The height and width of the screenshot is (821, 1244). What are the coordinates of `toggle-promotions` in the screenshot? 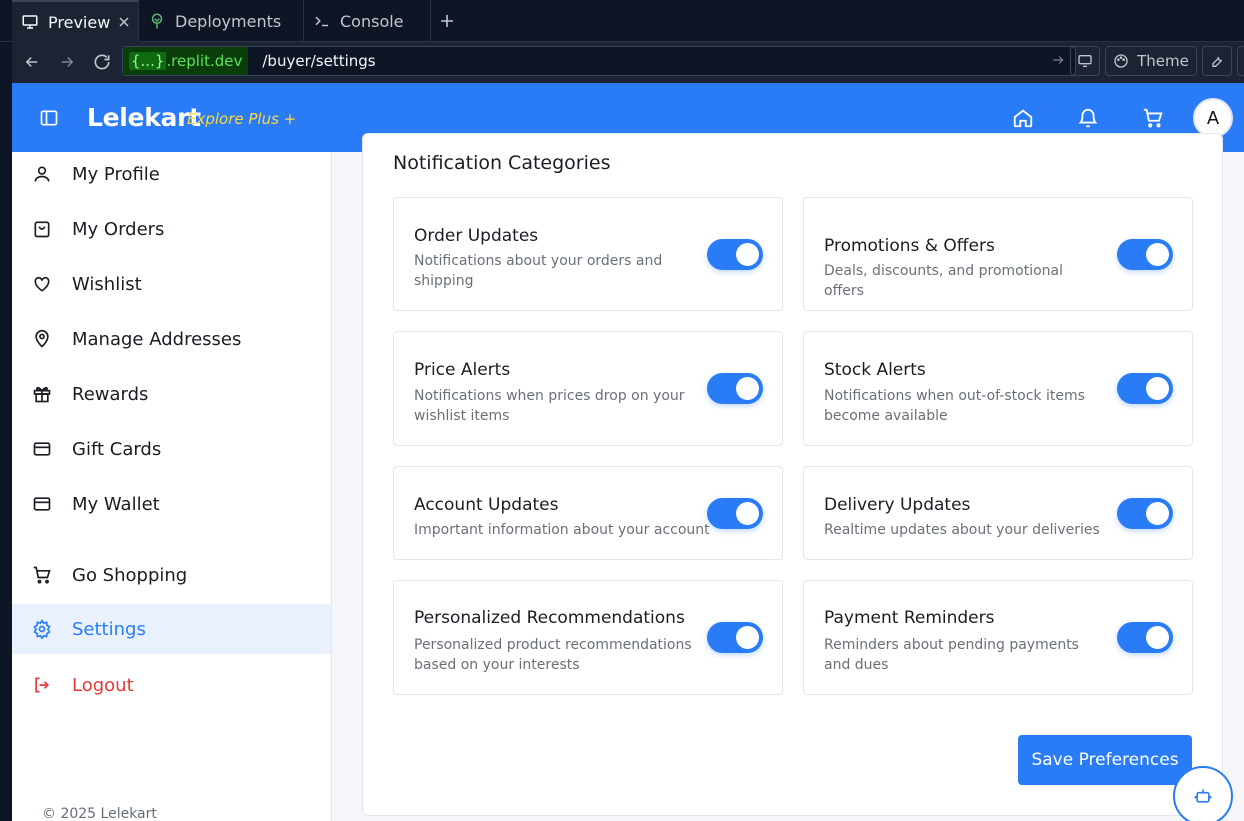 It's located at (1145, 254).